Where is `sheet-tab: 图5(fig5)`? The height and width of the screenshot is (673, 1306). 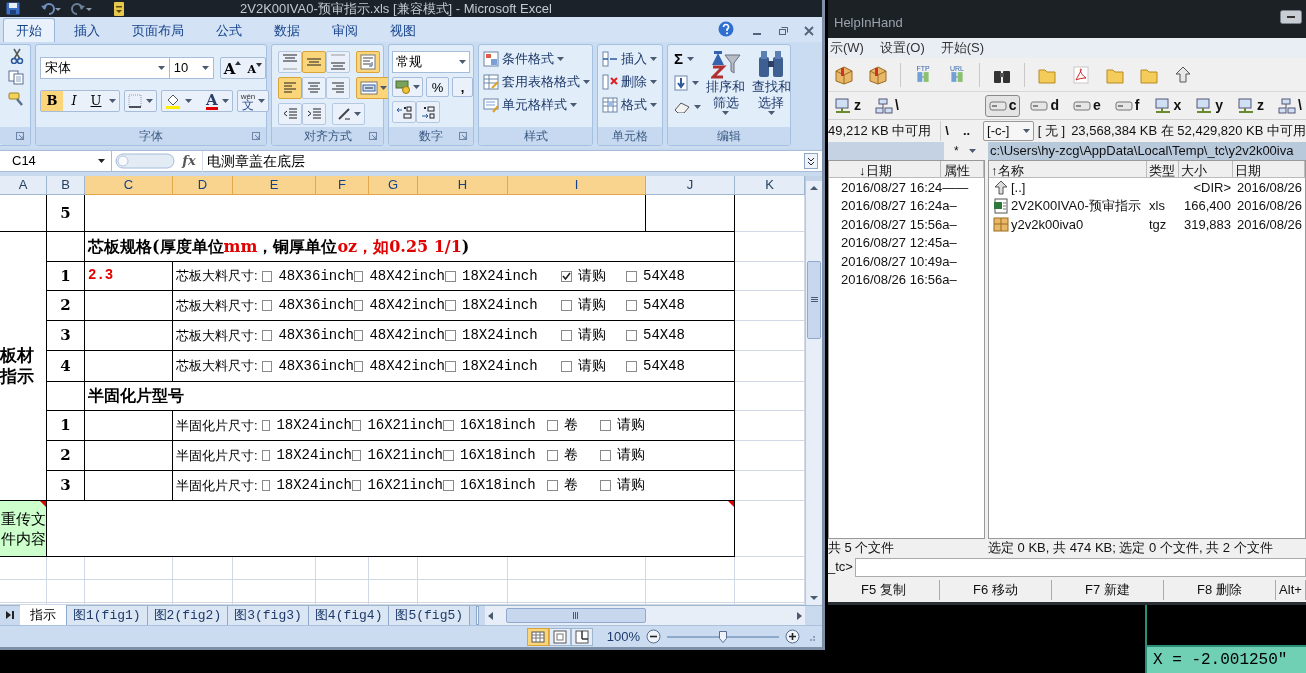 sheet-tab: 图5(fig5) is located at coordinates (430, 615).